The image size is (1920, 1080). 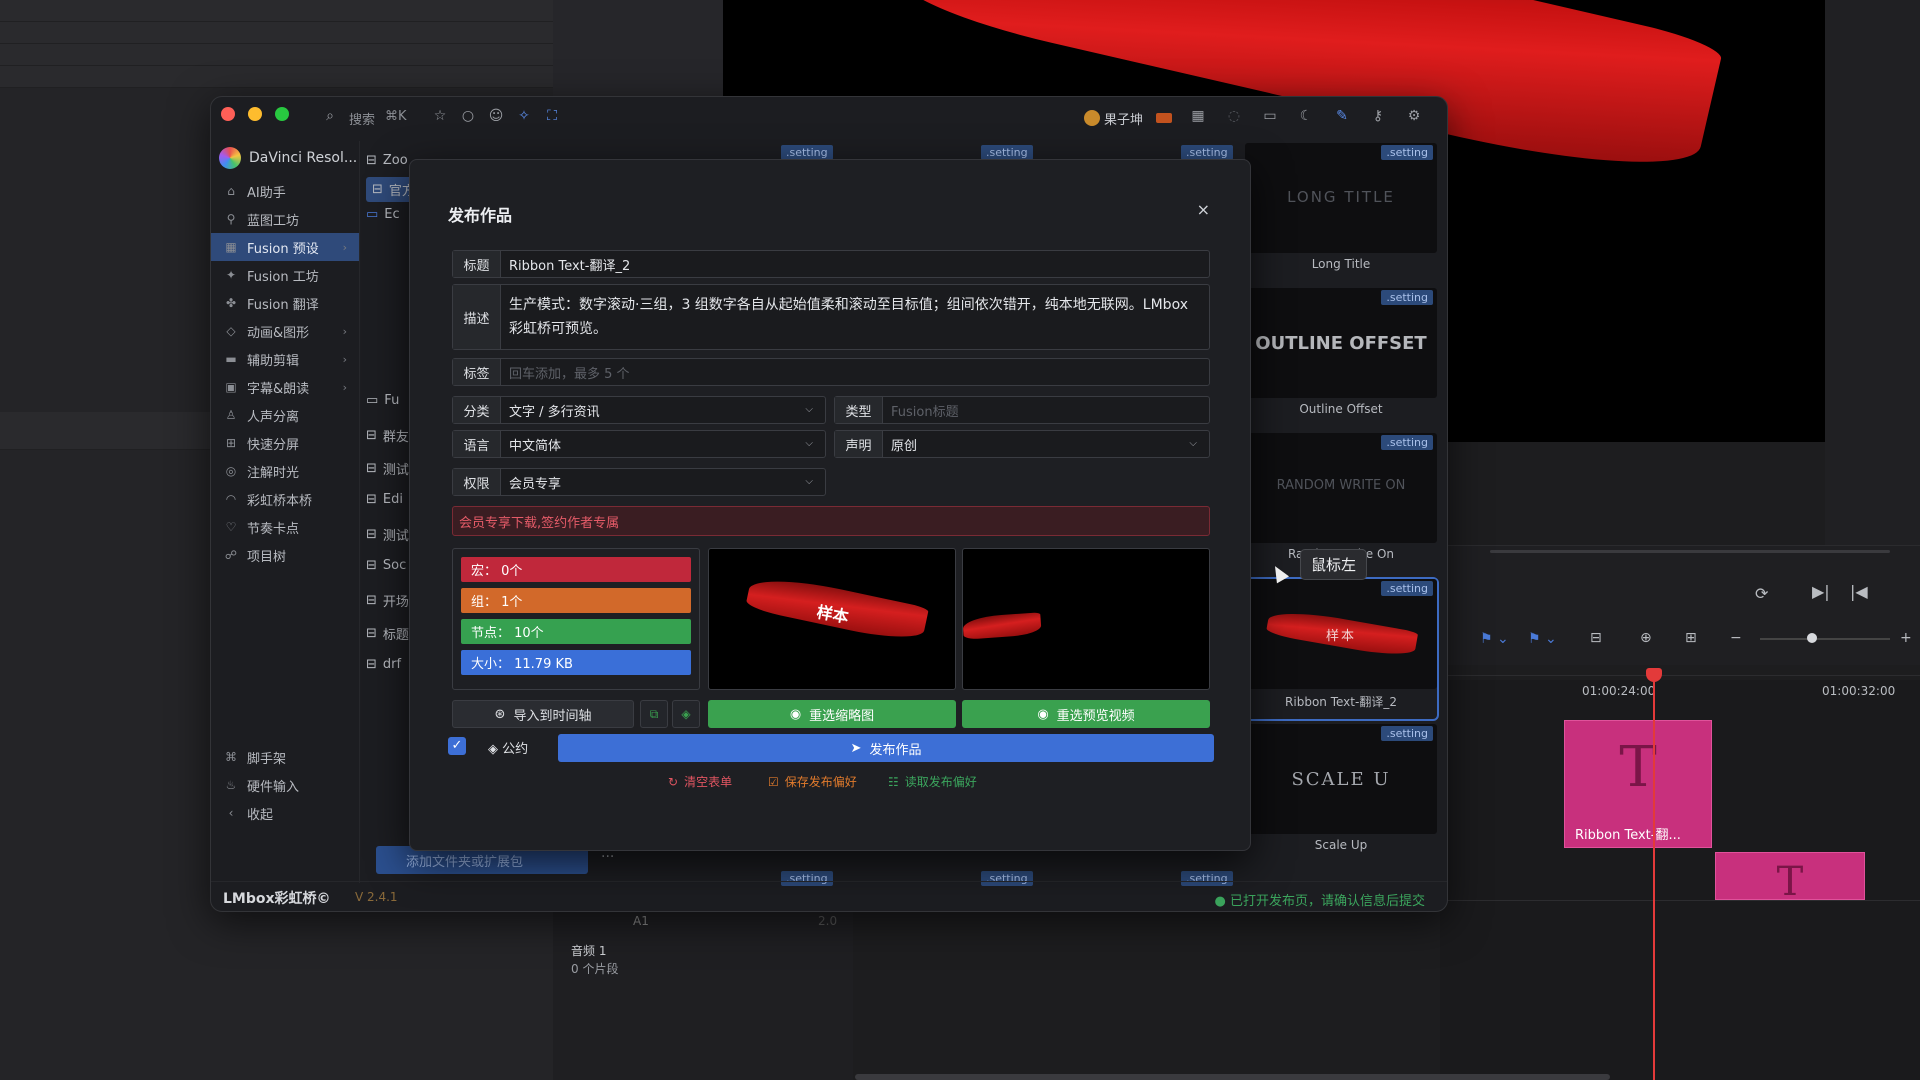 I want to click on titlebar: ⌕ 搜索 ⌘K ☆ ○ ☺ ✧ ⛶ 果子坤 ▦ ◌ ▭ ☾ ✎ ⚷ ⚙, so click(x=829, y=119).